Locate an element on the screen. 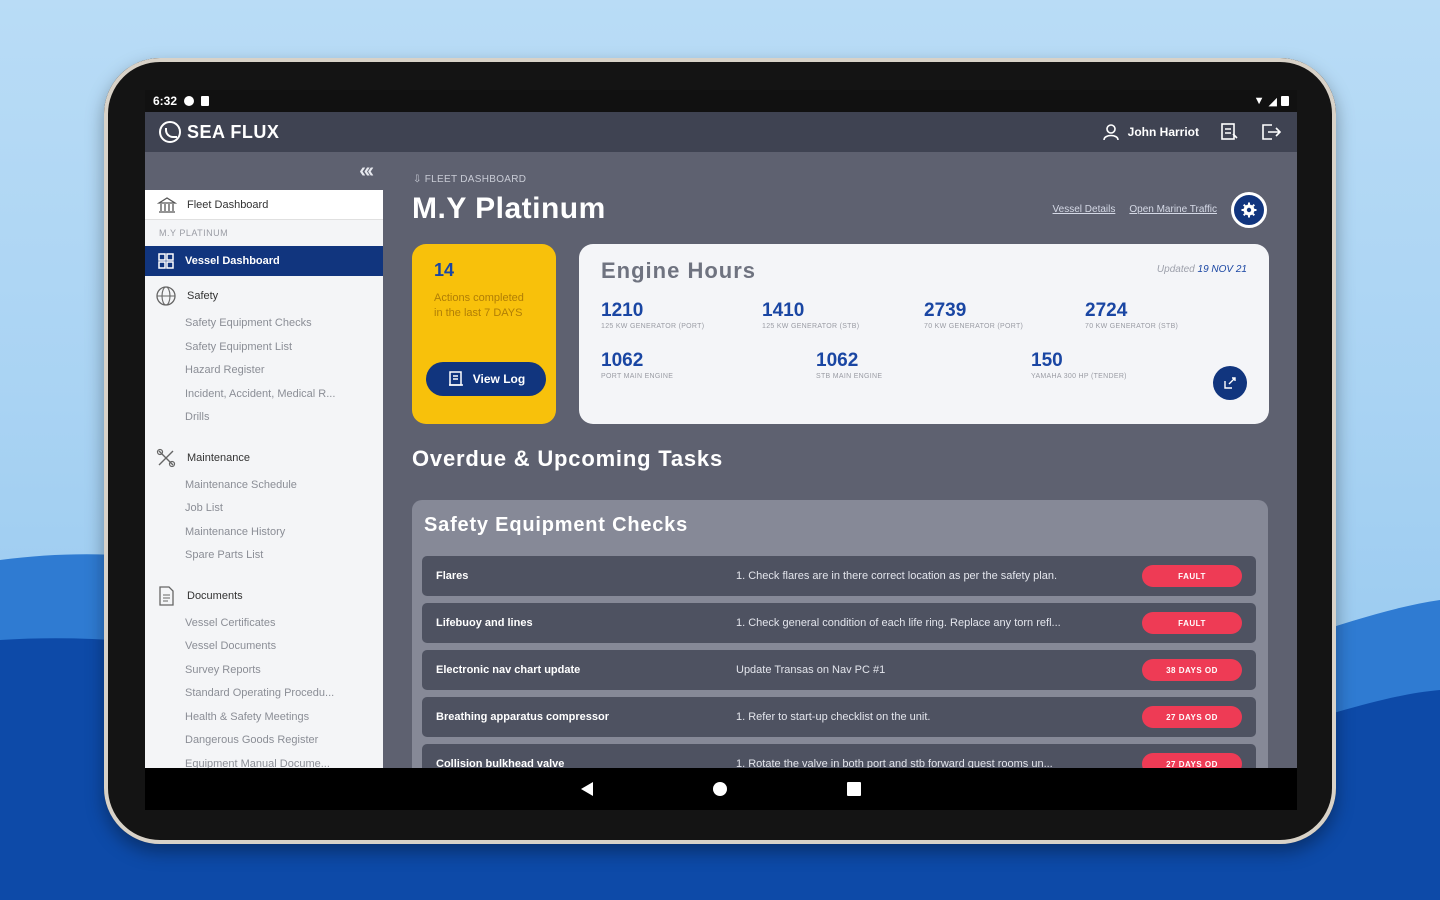 This screenshot has width=1440, height=900. vessel-details-link: Vessel Details is located at coordinates (1084, 209).